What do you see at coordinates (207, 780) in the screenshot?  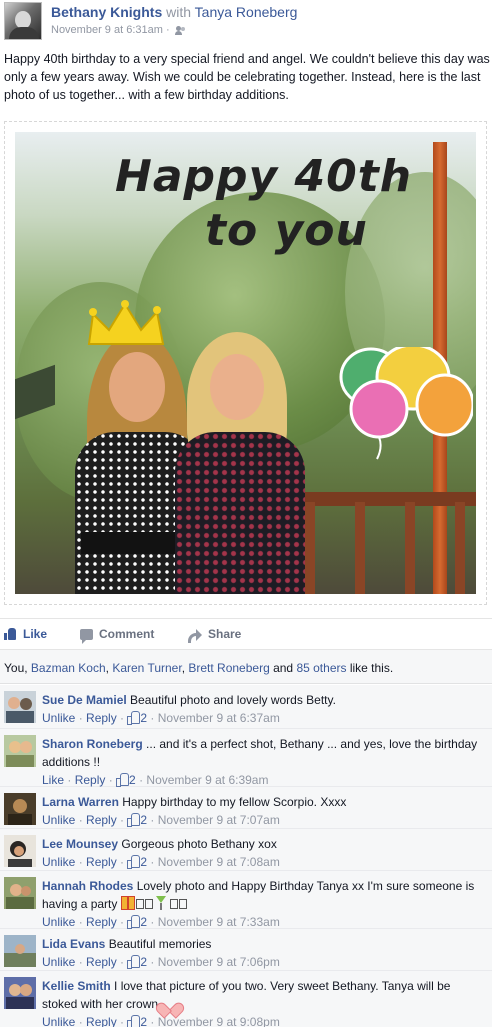 I see `comment-timestamp: November 9 at 6:39am` at bounding box center [207, 780].